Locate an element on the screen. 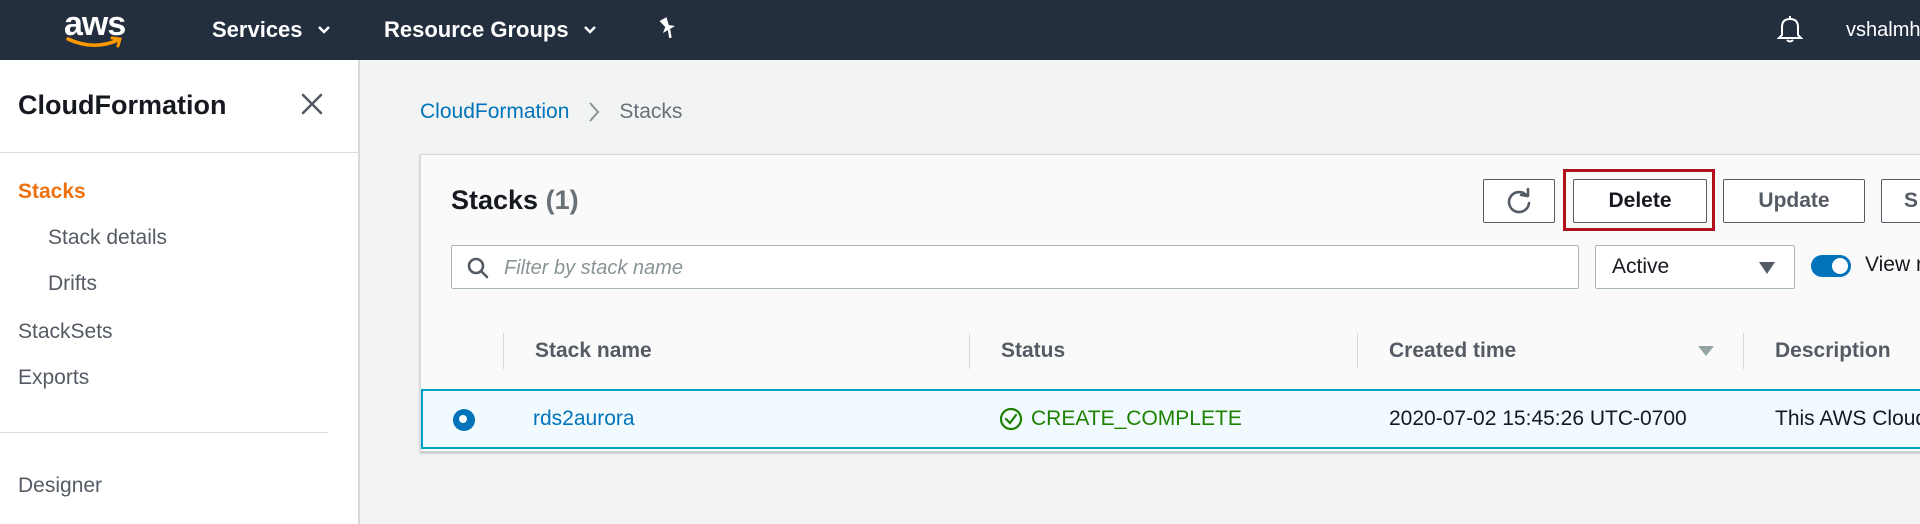 Image resolution: width=1920 pixels, height=524 pixels. sidebar-item-stacksets: StackSets is located at coordinates (65, 332).